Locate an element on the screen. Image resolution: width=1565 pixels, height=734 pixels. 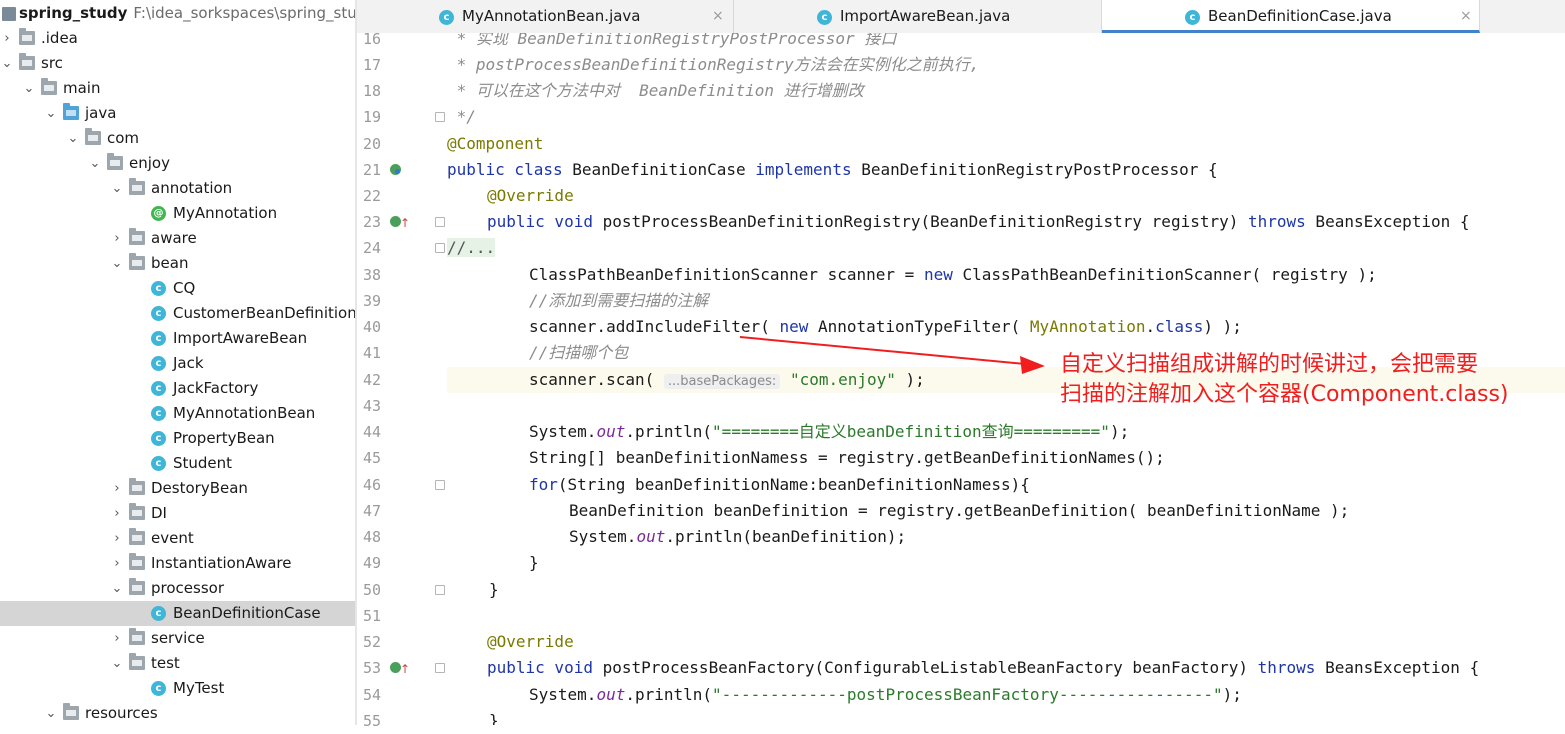
tree-item: c MyTest is located at coordinates (177, 688).